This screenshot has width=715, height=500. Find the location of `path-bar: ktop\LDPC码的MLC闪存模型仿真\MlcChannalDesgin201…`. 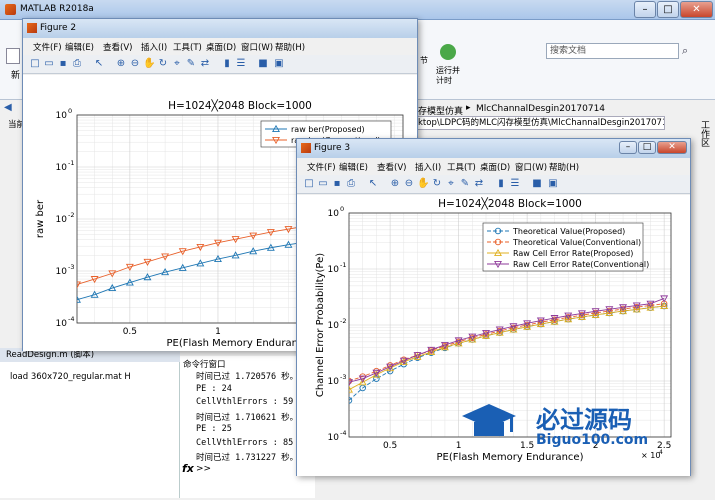

path-bar: ktop\LDPC码的MLC闪存模型仿真\MlcChannalDesgin201… is located at coordinates (540, 123).